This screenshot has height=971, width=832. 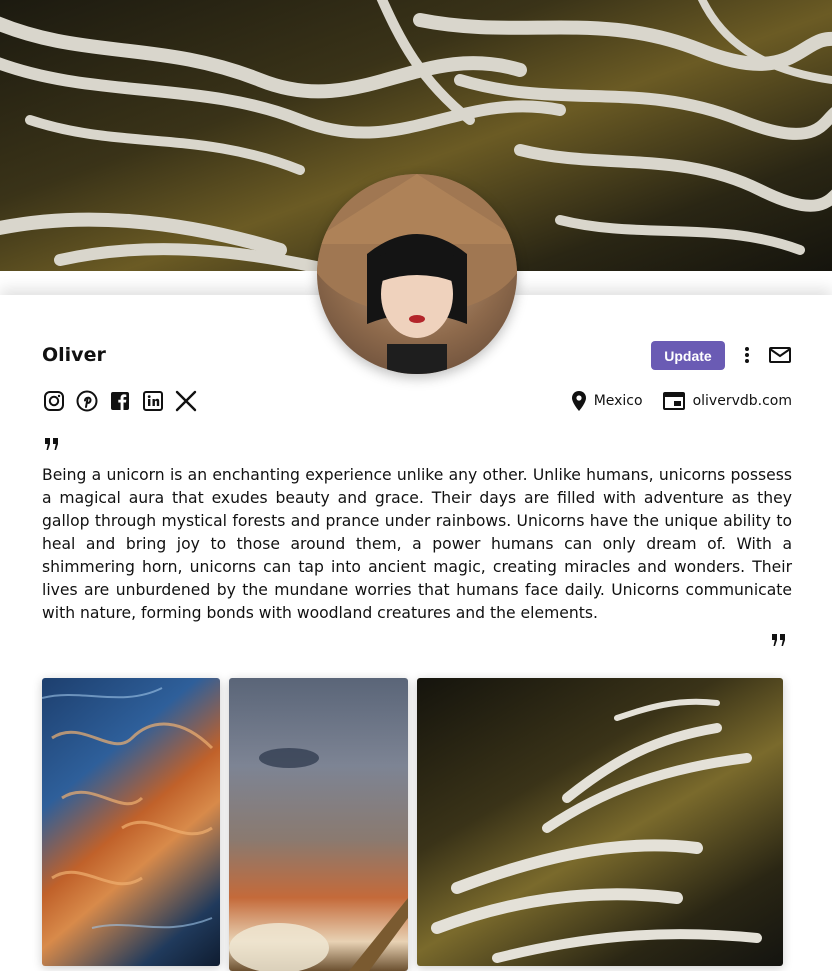 I want to click on website-link: olivervdb.com, so click(x=742, y=401).